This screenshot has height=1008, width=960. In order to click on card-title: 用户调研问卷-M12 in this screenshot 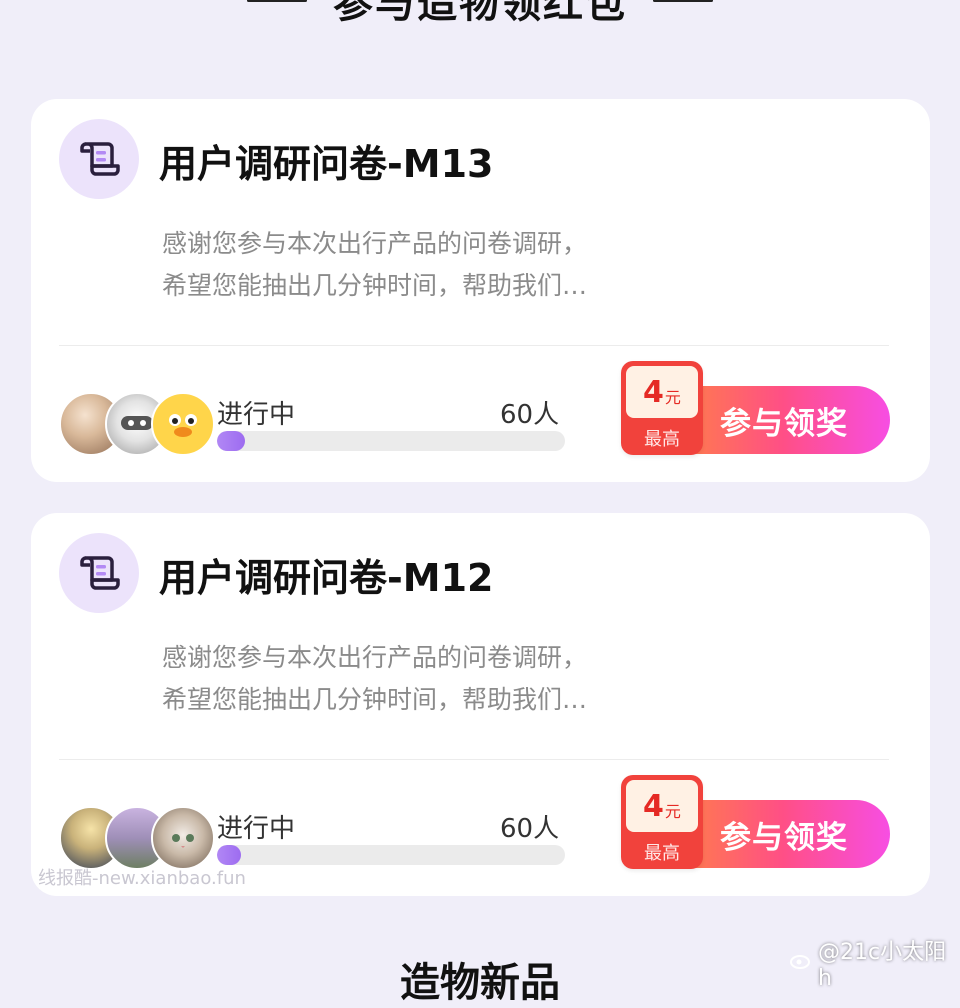, I will do `click(326, 578)`.